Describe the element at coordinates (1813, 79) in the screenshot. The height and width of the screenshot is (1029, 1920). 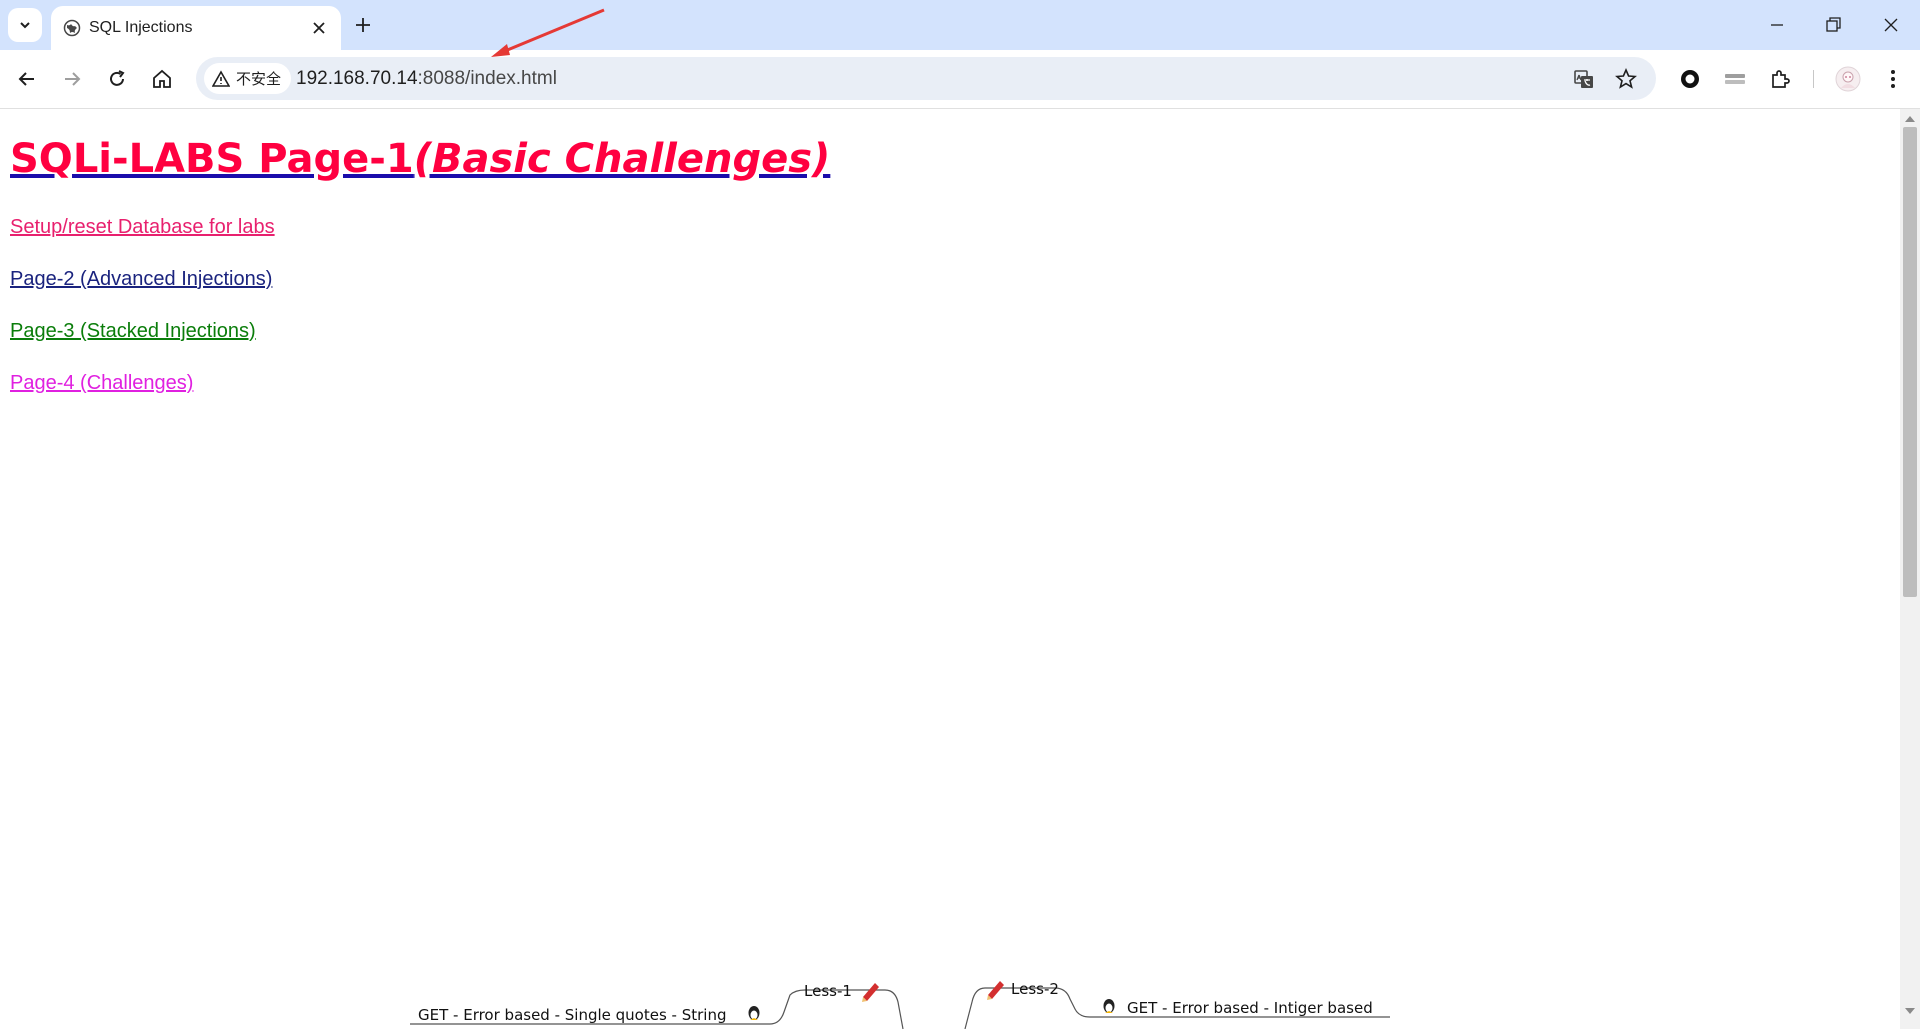
I see `toolbar-divider` at that location.